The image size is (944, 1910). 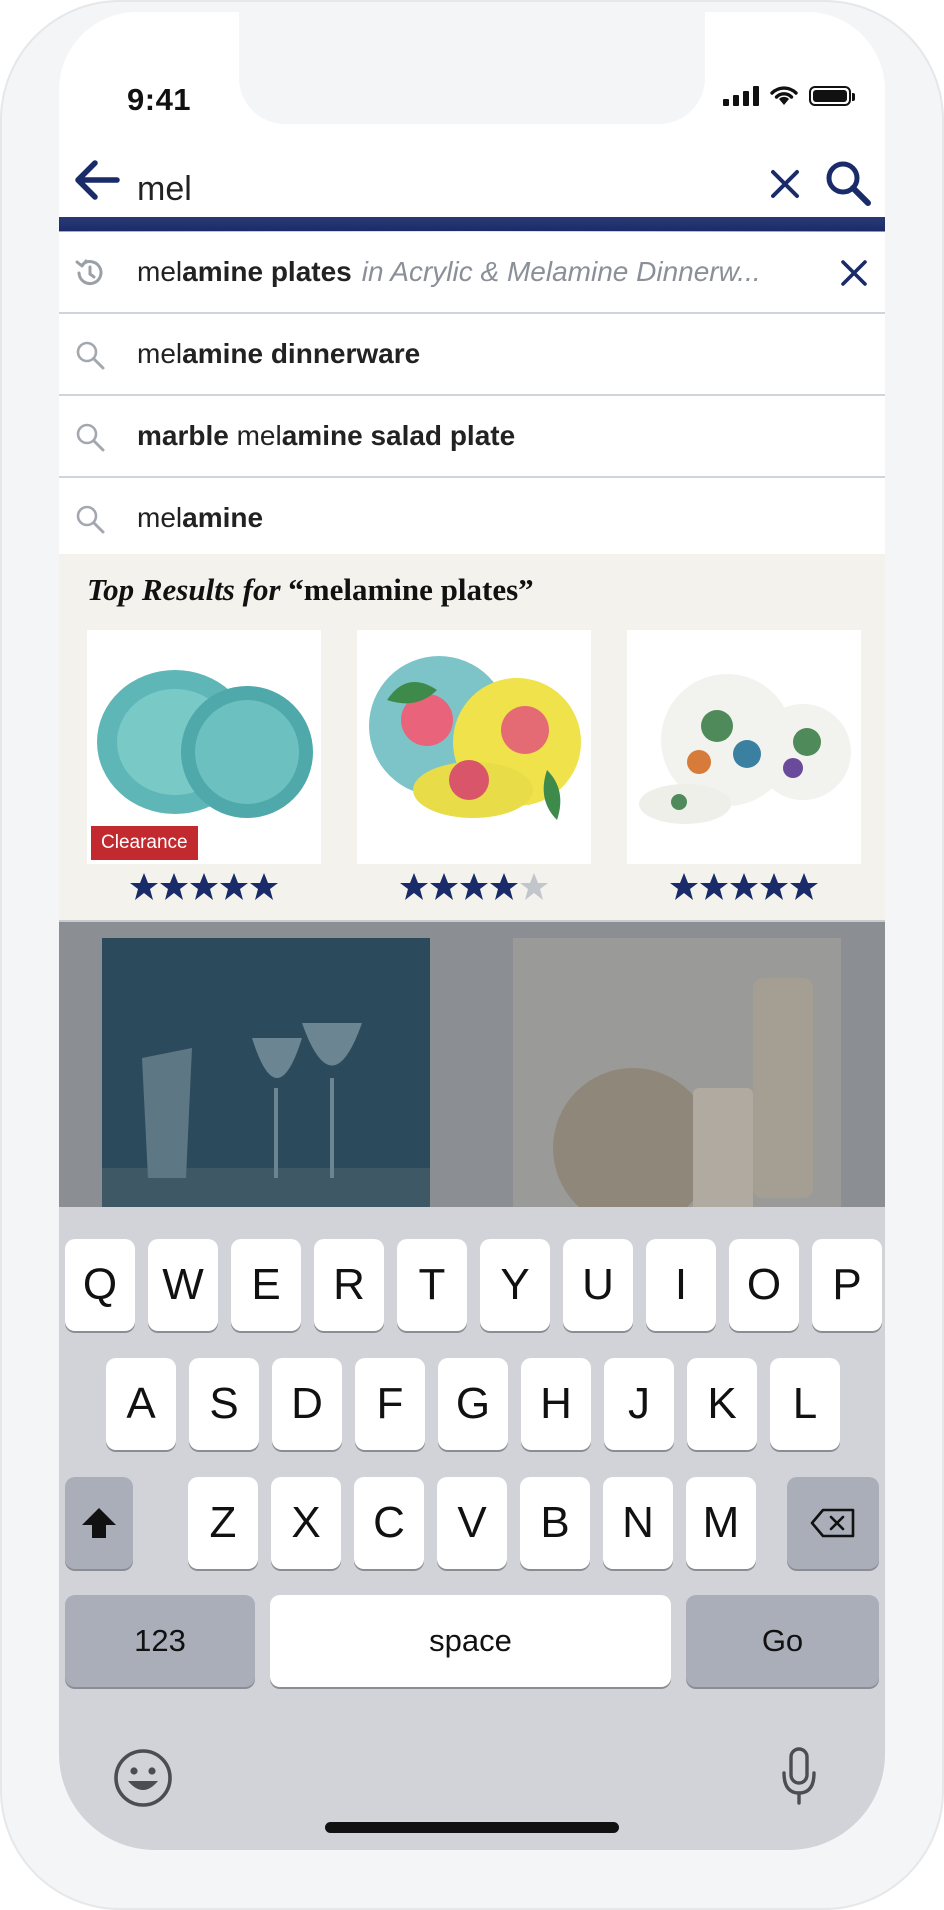 I want to click on key-u: U, so click(x=598, y=1285).